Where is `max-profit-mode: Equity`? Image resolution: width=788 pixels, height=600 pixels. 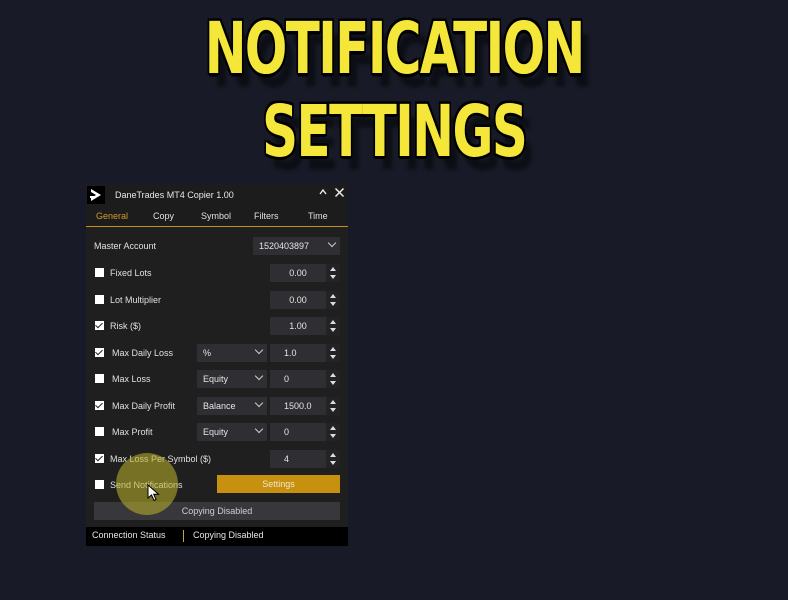
max-profit-mode: Equity is located at coordinates (216, 432).